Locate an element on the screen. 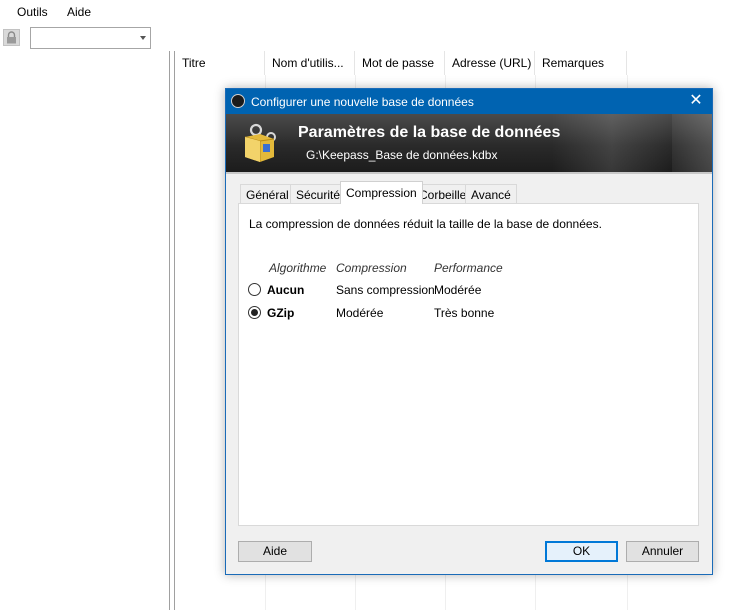 The image size is (755, 610). radio-gzip is located at coordinates (254, 312).